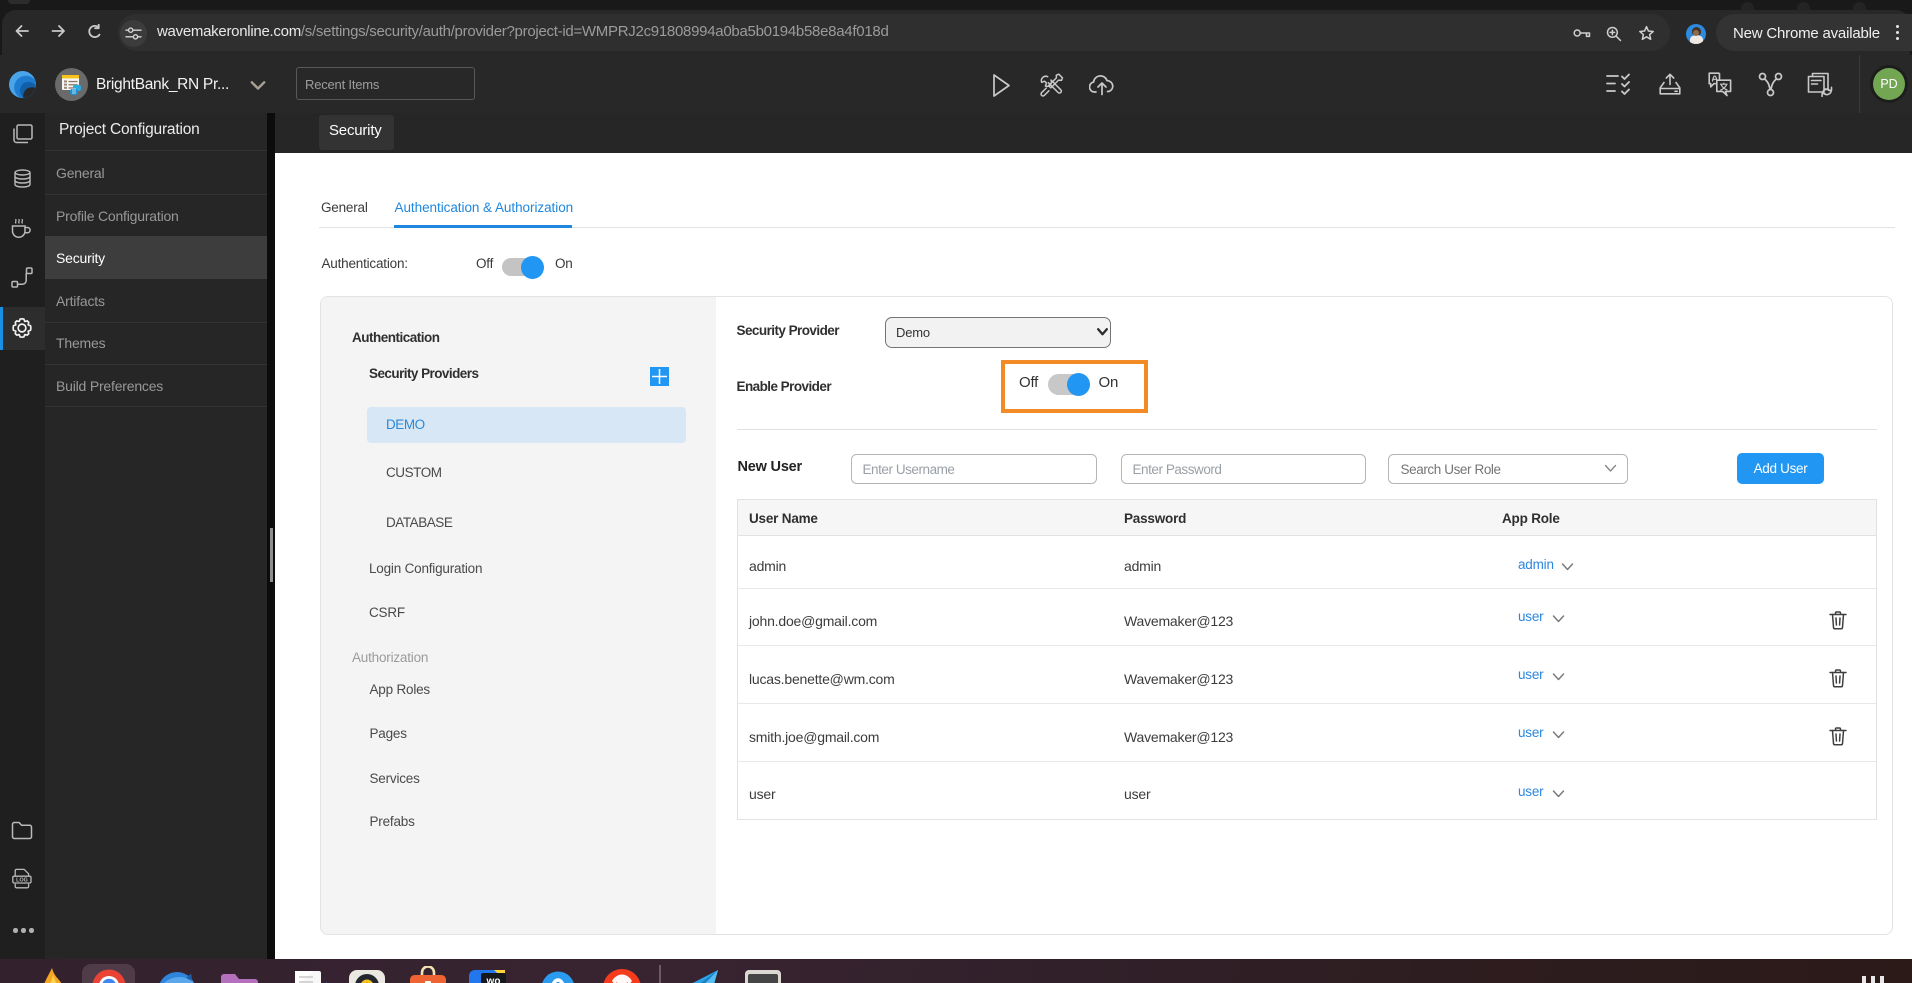 This screenshot has width=1912, height=983. Describe the element at coordinates (22, 881) in the screenshot. I see `svg-text: LOG` at that location.